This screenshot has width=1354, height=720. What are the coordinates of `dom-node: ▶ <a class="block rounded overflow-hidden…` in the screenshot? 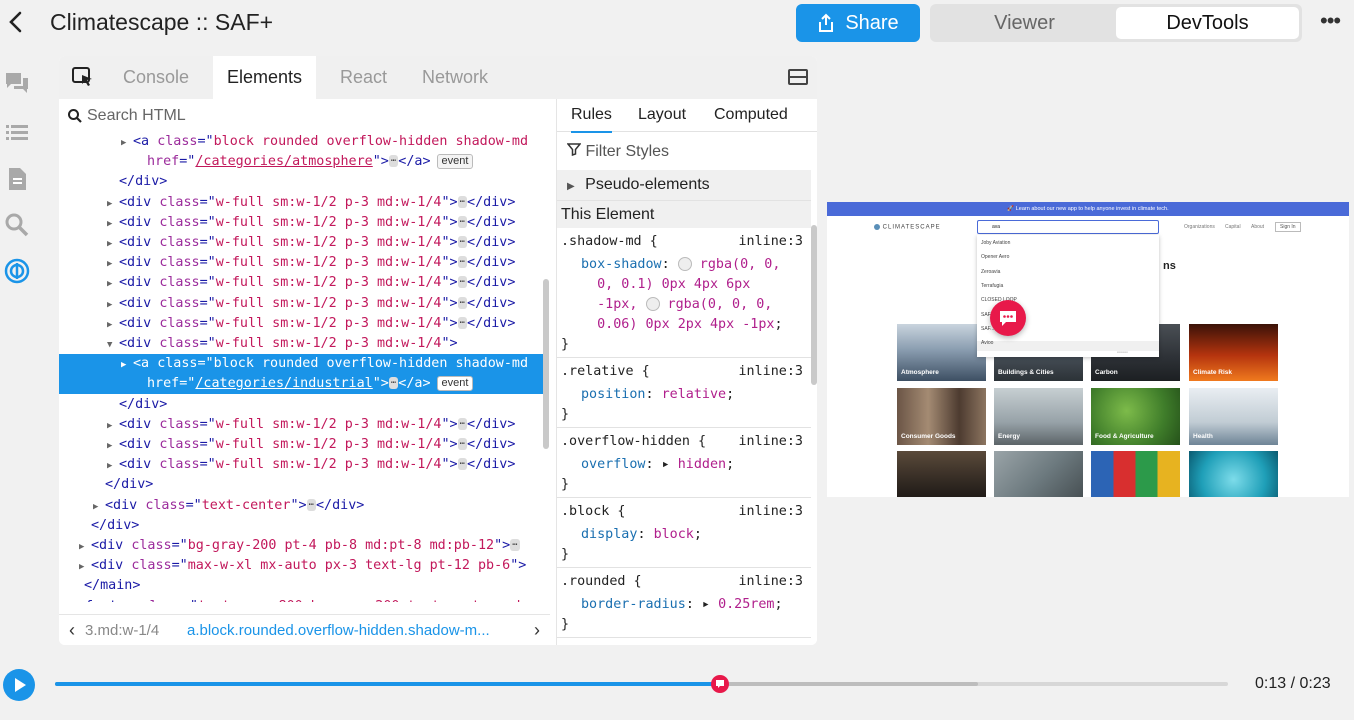 It's located at (293, 142).